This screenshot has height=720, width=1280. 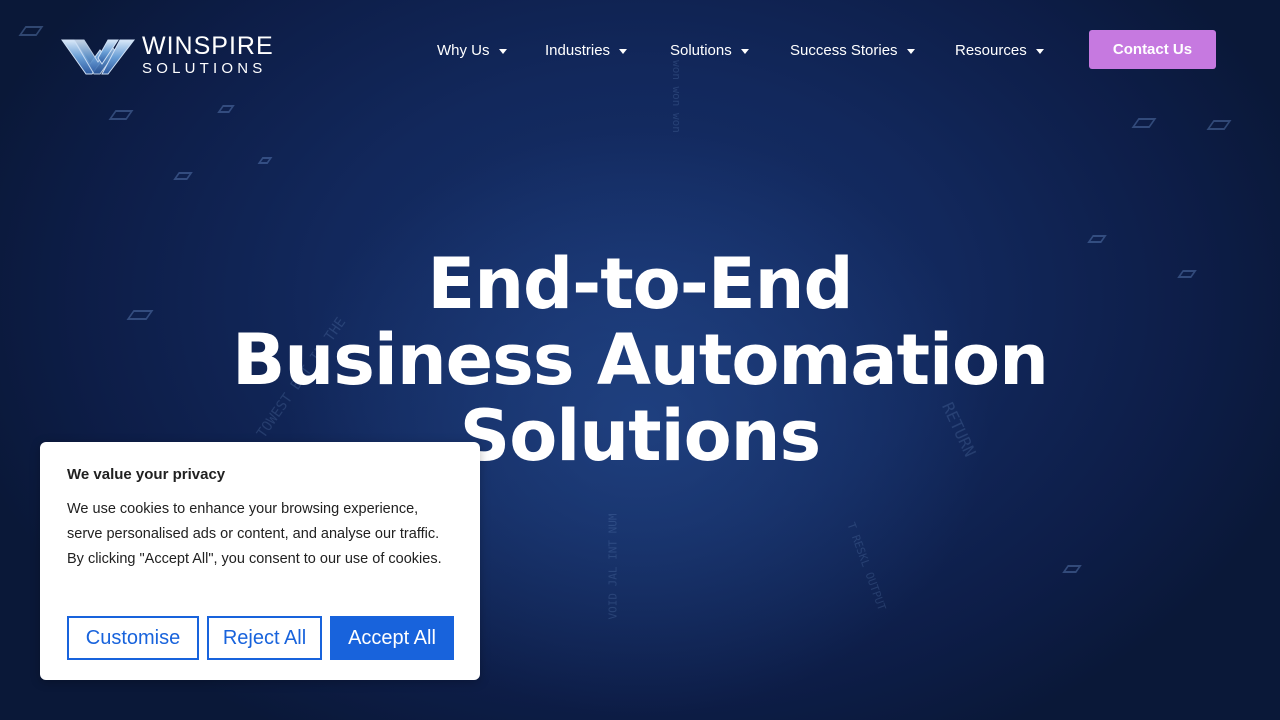 What do you see at coordinates (578, 50) in the screenshot?
I see `nav-label: Industries` at bounding box center [578, 50].